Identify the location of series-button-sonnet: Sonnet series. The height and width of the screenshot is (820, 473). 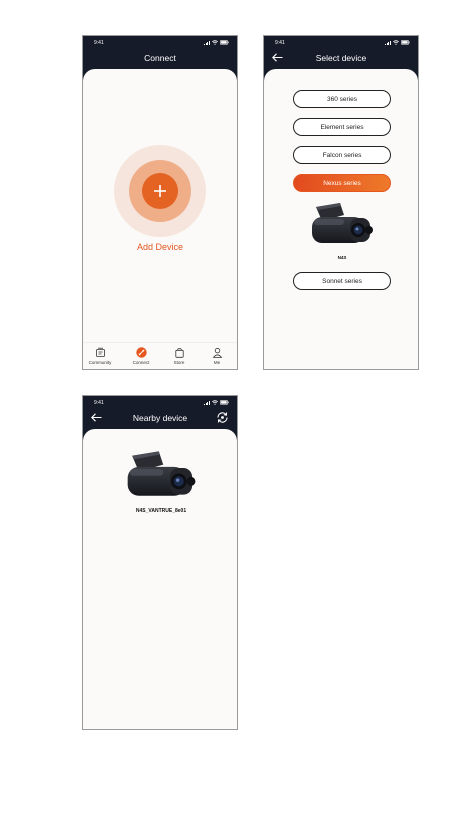
(342, 281).